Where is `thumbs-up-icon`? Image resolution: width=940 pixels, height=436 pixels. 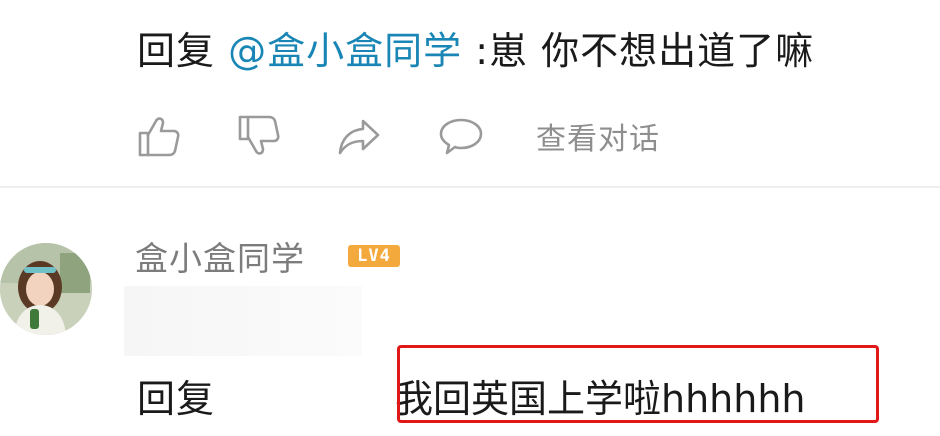 thumbs-up-icon is located at coordinates (159, 137).